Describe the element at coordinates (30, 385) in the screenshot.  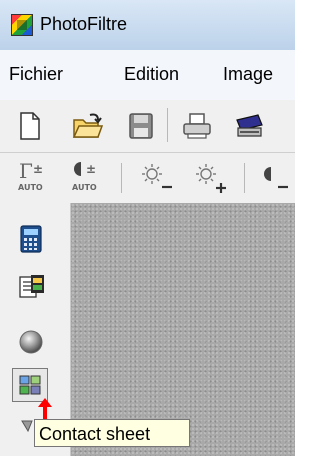
I see `contact-sheet-icon` at that location.